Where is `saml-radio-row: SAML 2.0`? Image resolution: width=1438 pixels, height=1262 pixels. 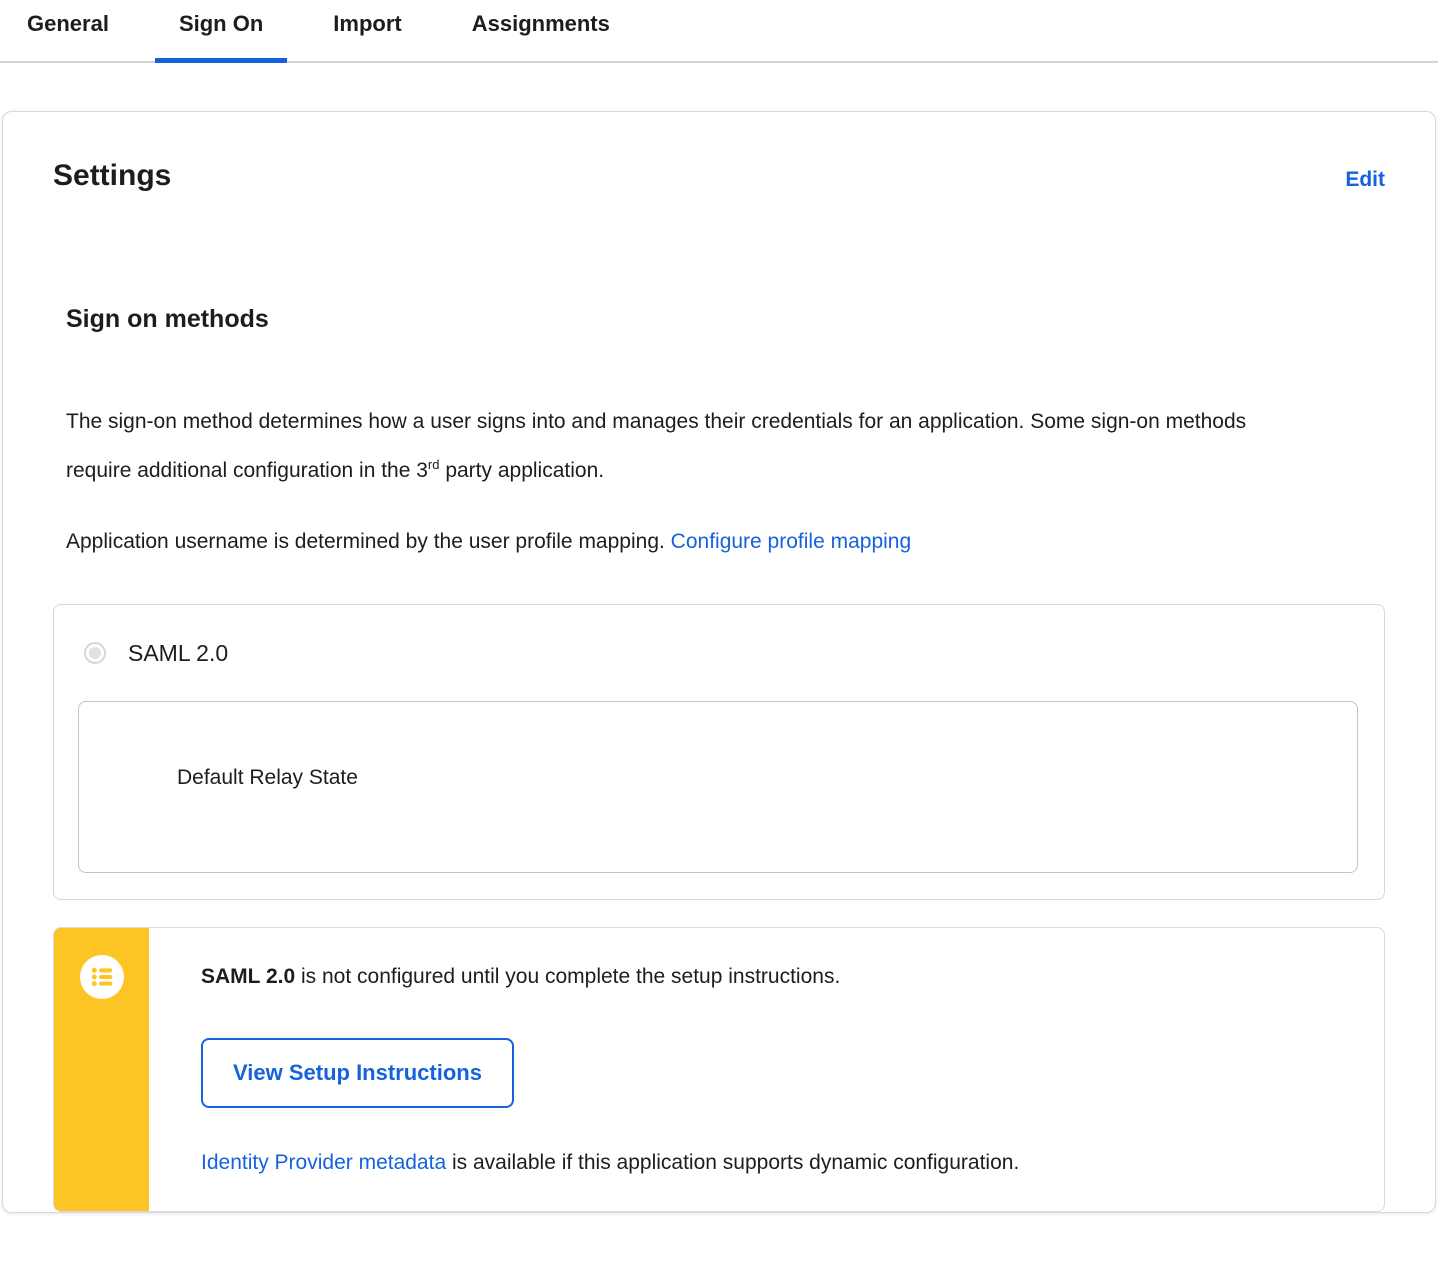 saml-radio-row: SAML 2.0 is located at coordinates (721, 653).